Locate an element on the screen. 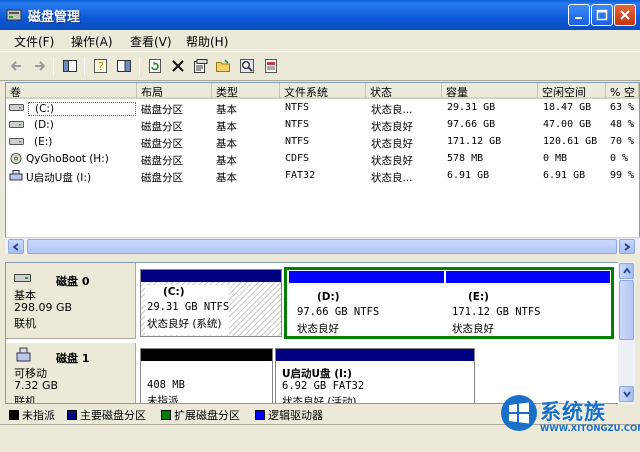 Image resolution: width=640 pixels, height=452 pixels. forward-arrow-icon is located at coordinates (40, 66).